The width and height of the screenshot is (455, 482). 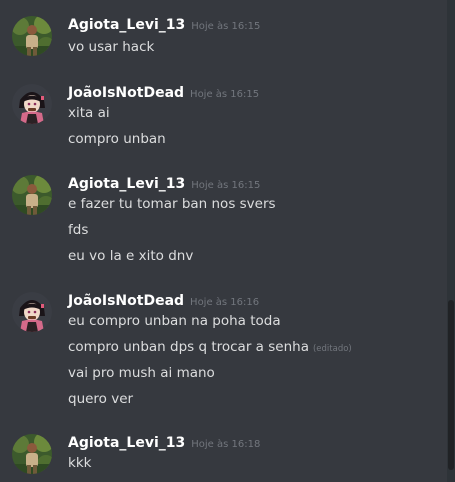 I want to click on message-timestamp: Hoje às 16:16, so click(x=225, y=302).